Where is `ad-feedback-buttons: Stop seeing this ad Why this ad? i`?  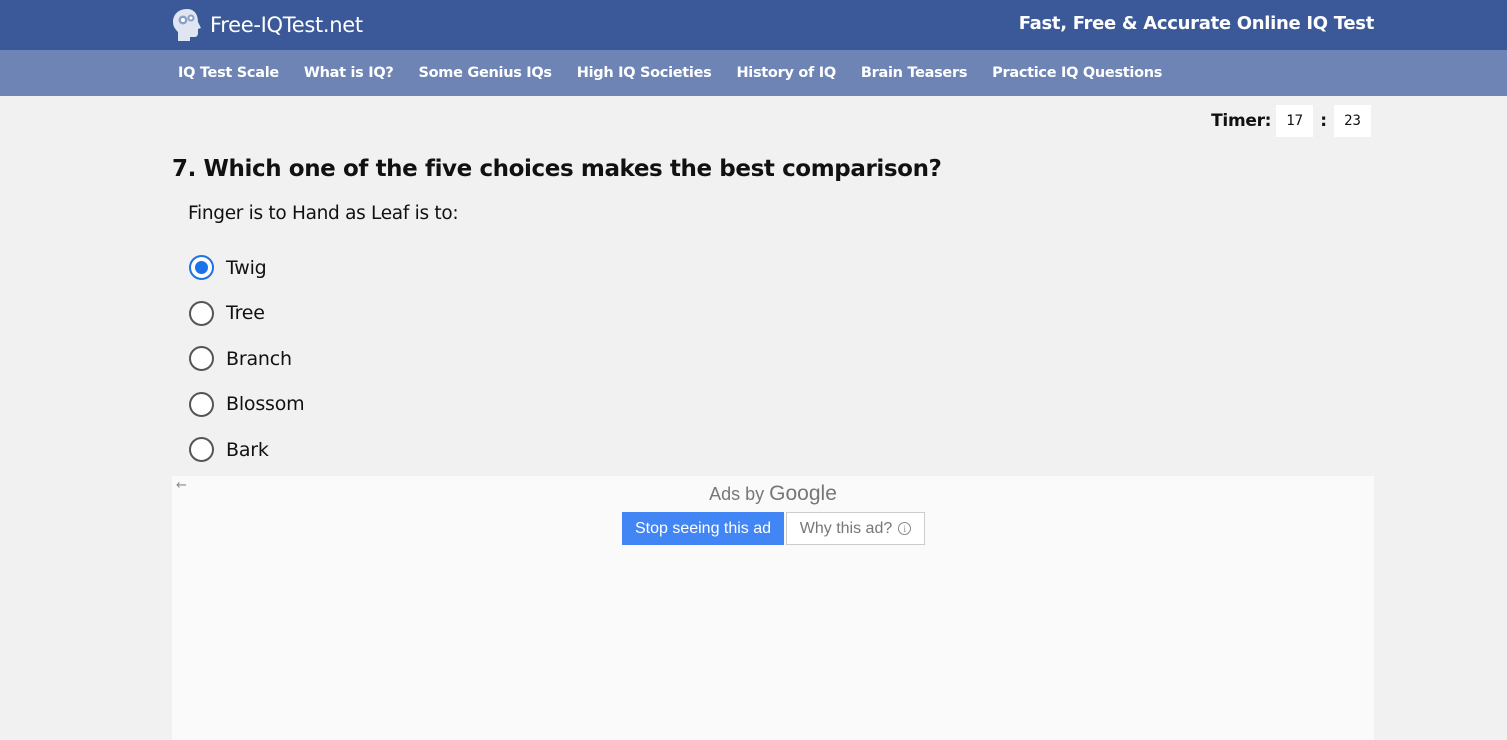
ad-feedback-buttons: Stop seeing this ad Why this ad? i is located at coordinates (773, 528).